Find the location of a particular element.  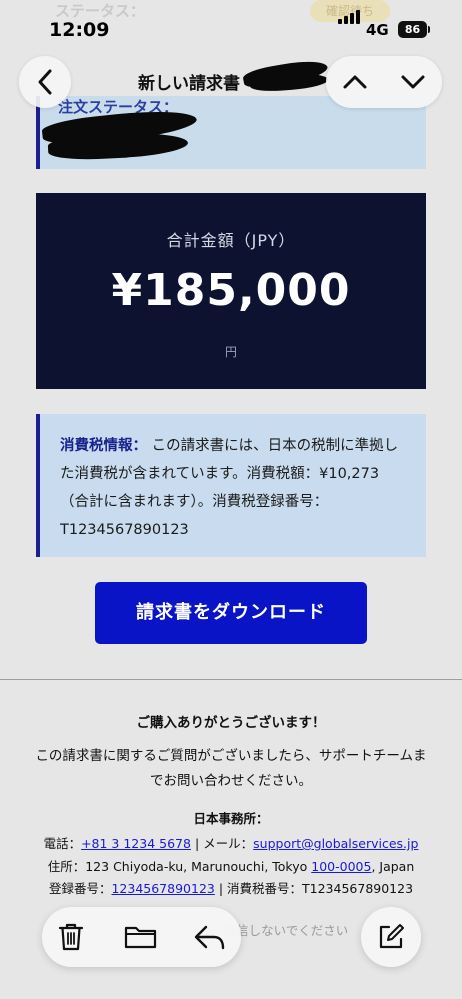

phone-label: 電話： is located at coordinates (62, 843).